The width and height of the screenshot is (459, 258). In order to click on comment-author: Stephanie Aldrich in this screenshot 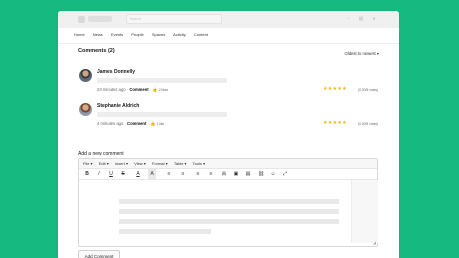, I will do `click(118, 106)`.